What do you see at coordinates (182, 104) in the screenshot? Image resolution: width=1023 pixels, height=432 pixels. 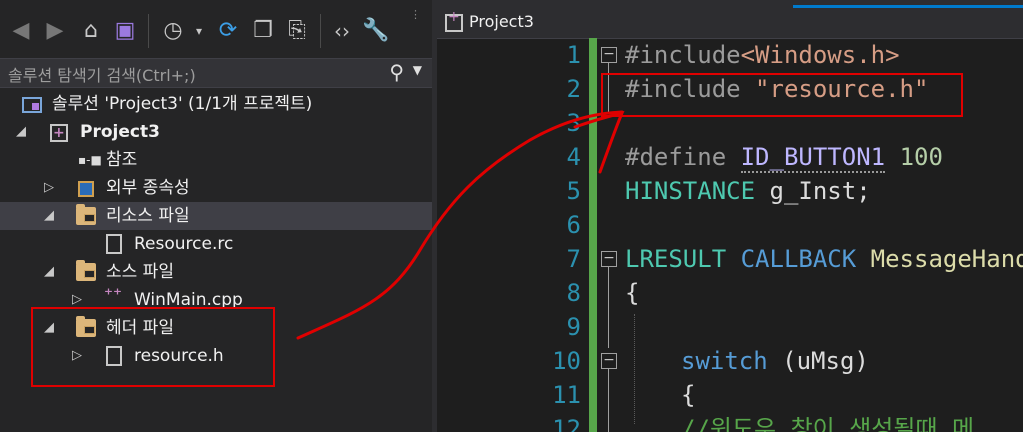 I see `tree-item-label: 솔루션 'Project3' (1/1개 프로젝트)` at bounding box center [182, 104].